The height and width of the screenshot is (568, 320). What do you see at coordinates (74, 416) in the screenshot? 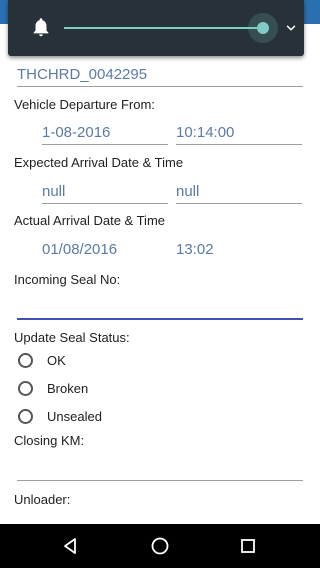
I see `radio-label: Unsealed` at bounding box center [74, 416].